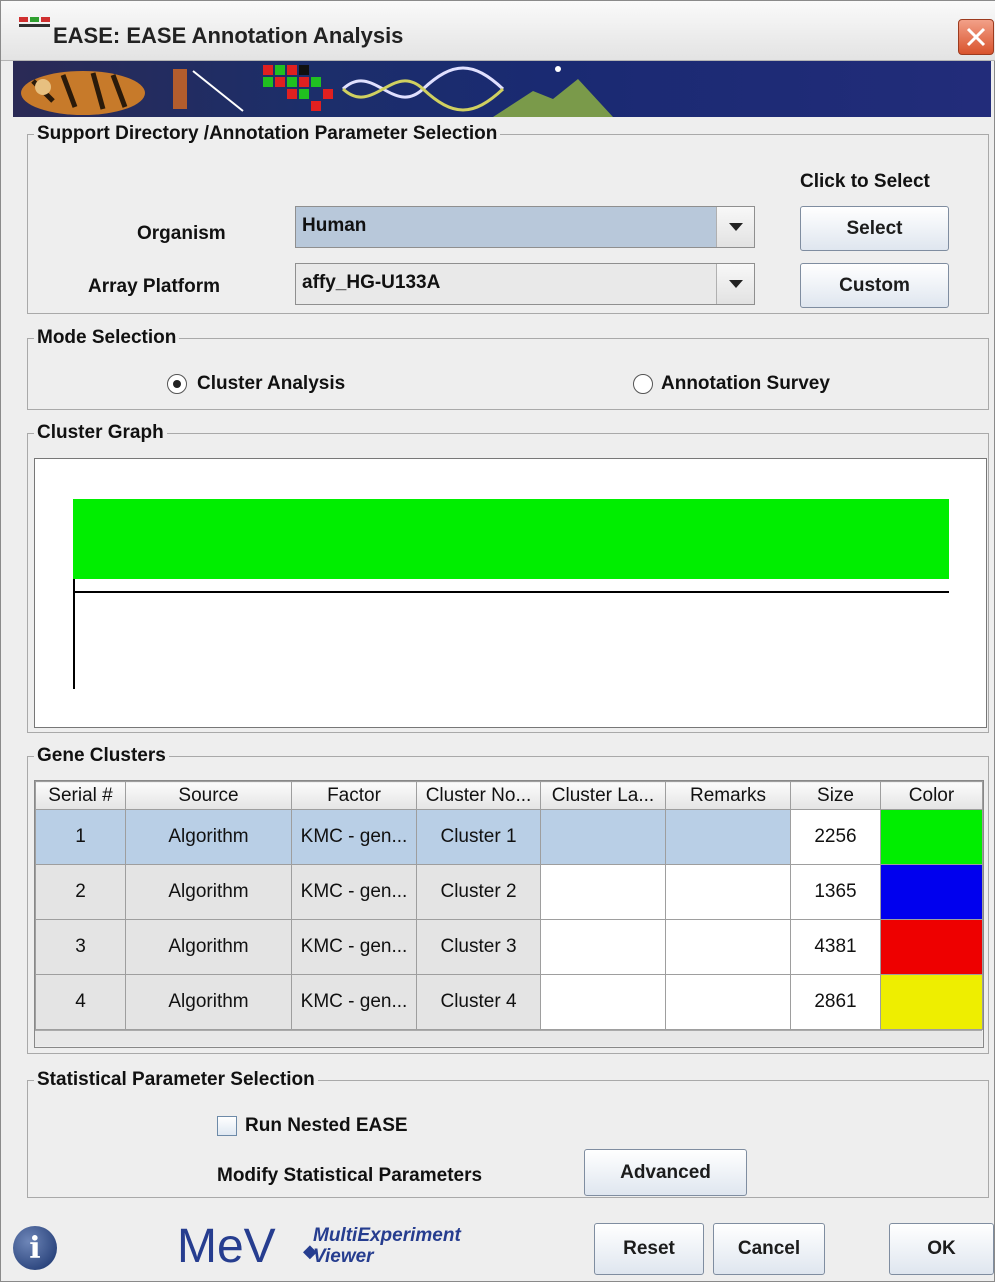 The width and height of the screenshot is (995, 1282). Describe the element at coordinates (334, 225) in the screenshot. I see `organism-value: Human` at that location.